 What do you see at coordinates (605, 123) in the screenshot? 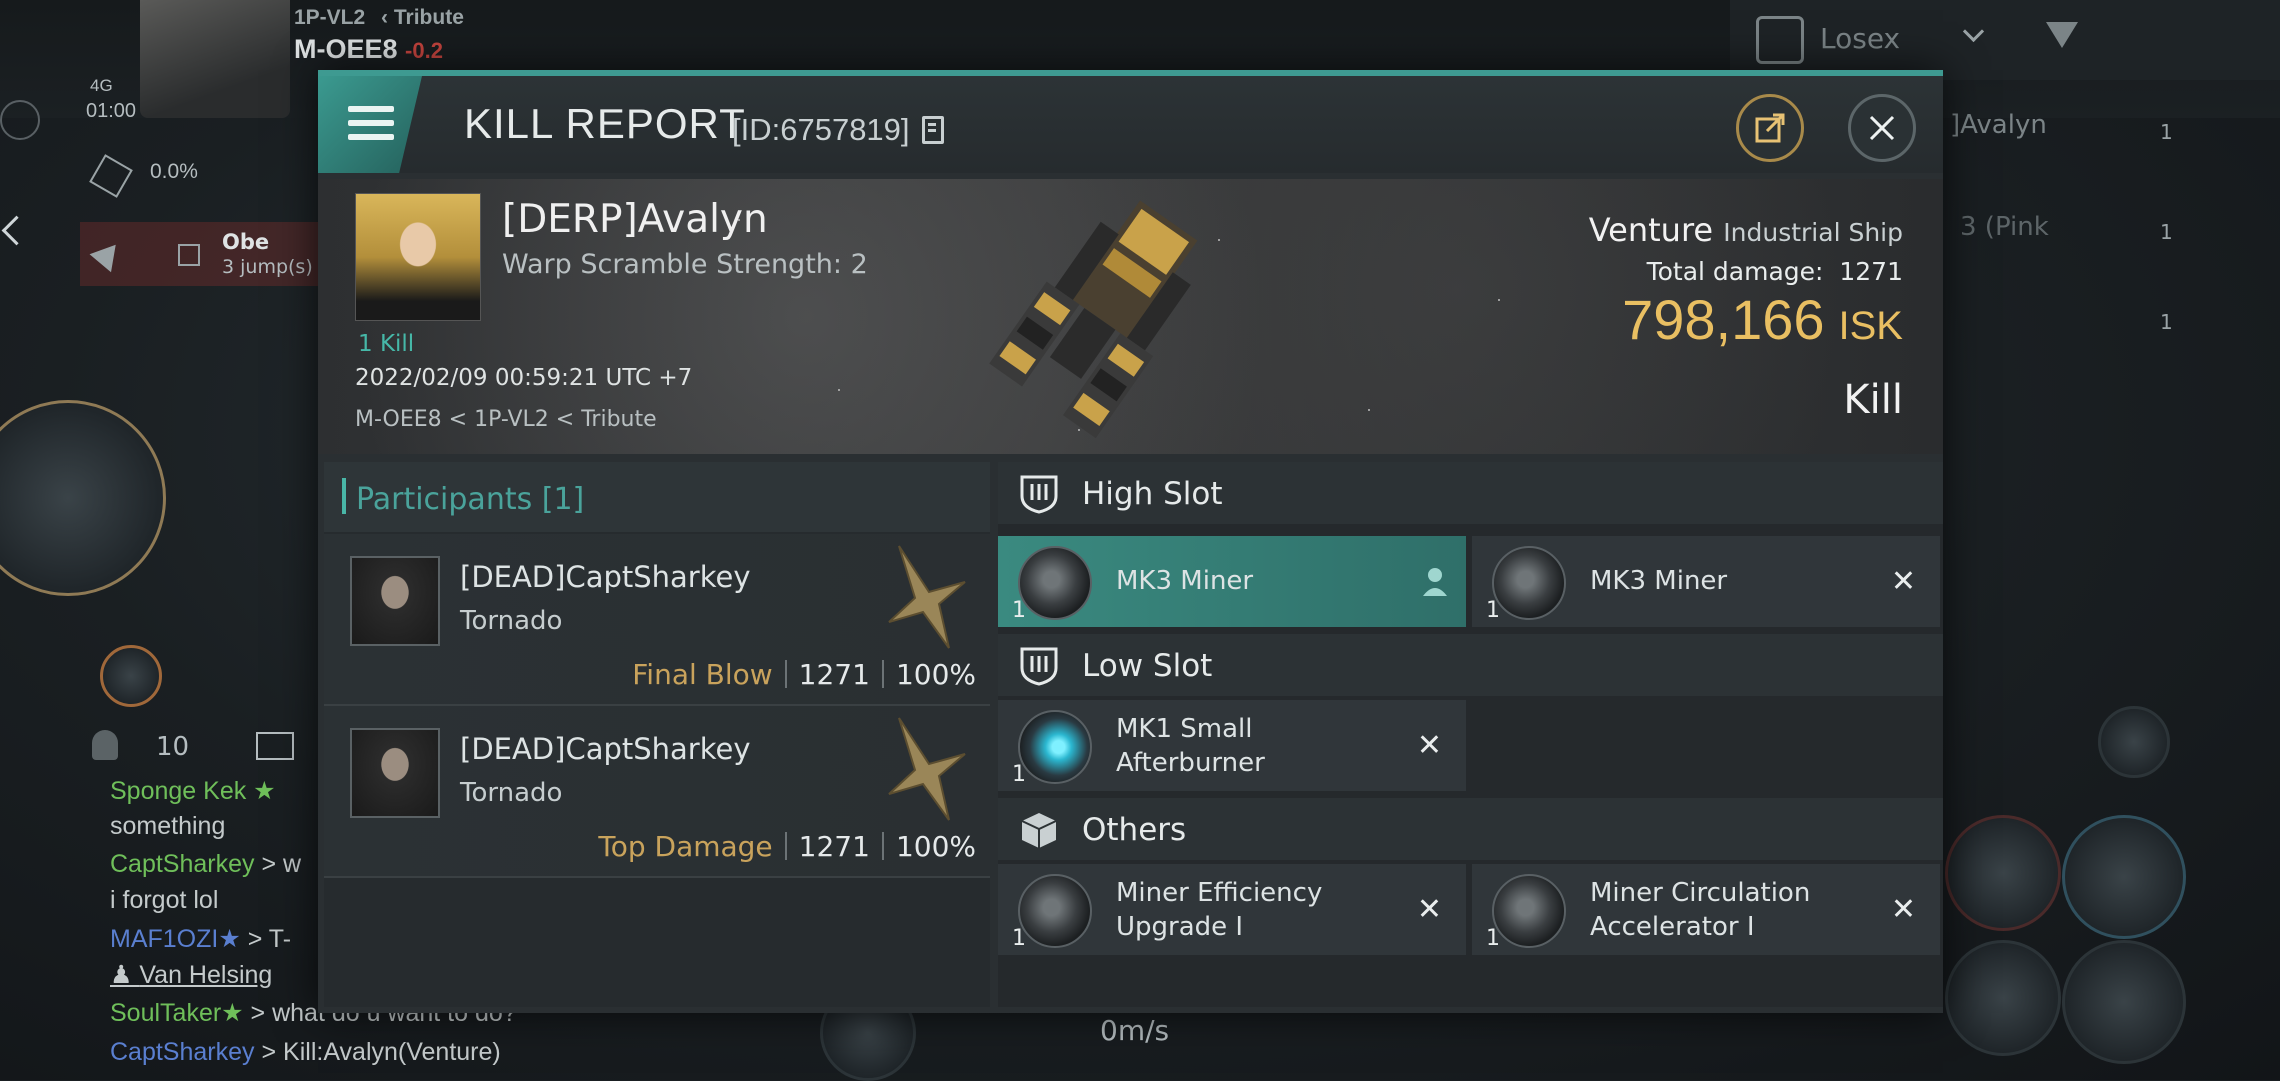
I see `page-title: KILL REPORT` at bounding box center [605, 123].